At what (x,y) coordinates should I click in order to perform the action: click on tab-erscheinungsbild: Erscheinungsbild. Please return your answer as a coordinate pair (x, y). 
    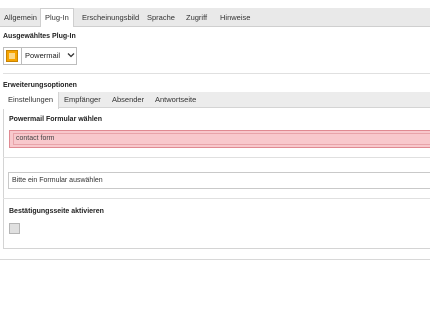
    Looking at the image, I should click on (110, 17).